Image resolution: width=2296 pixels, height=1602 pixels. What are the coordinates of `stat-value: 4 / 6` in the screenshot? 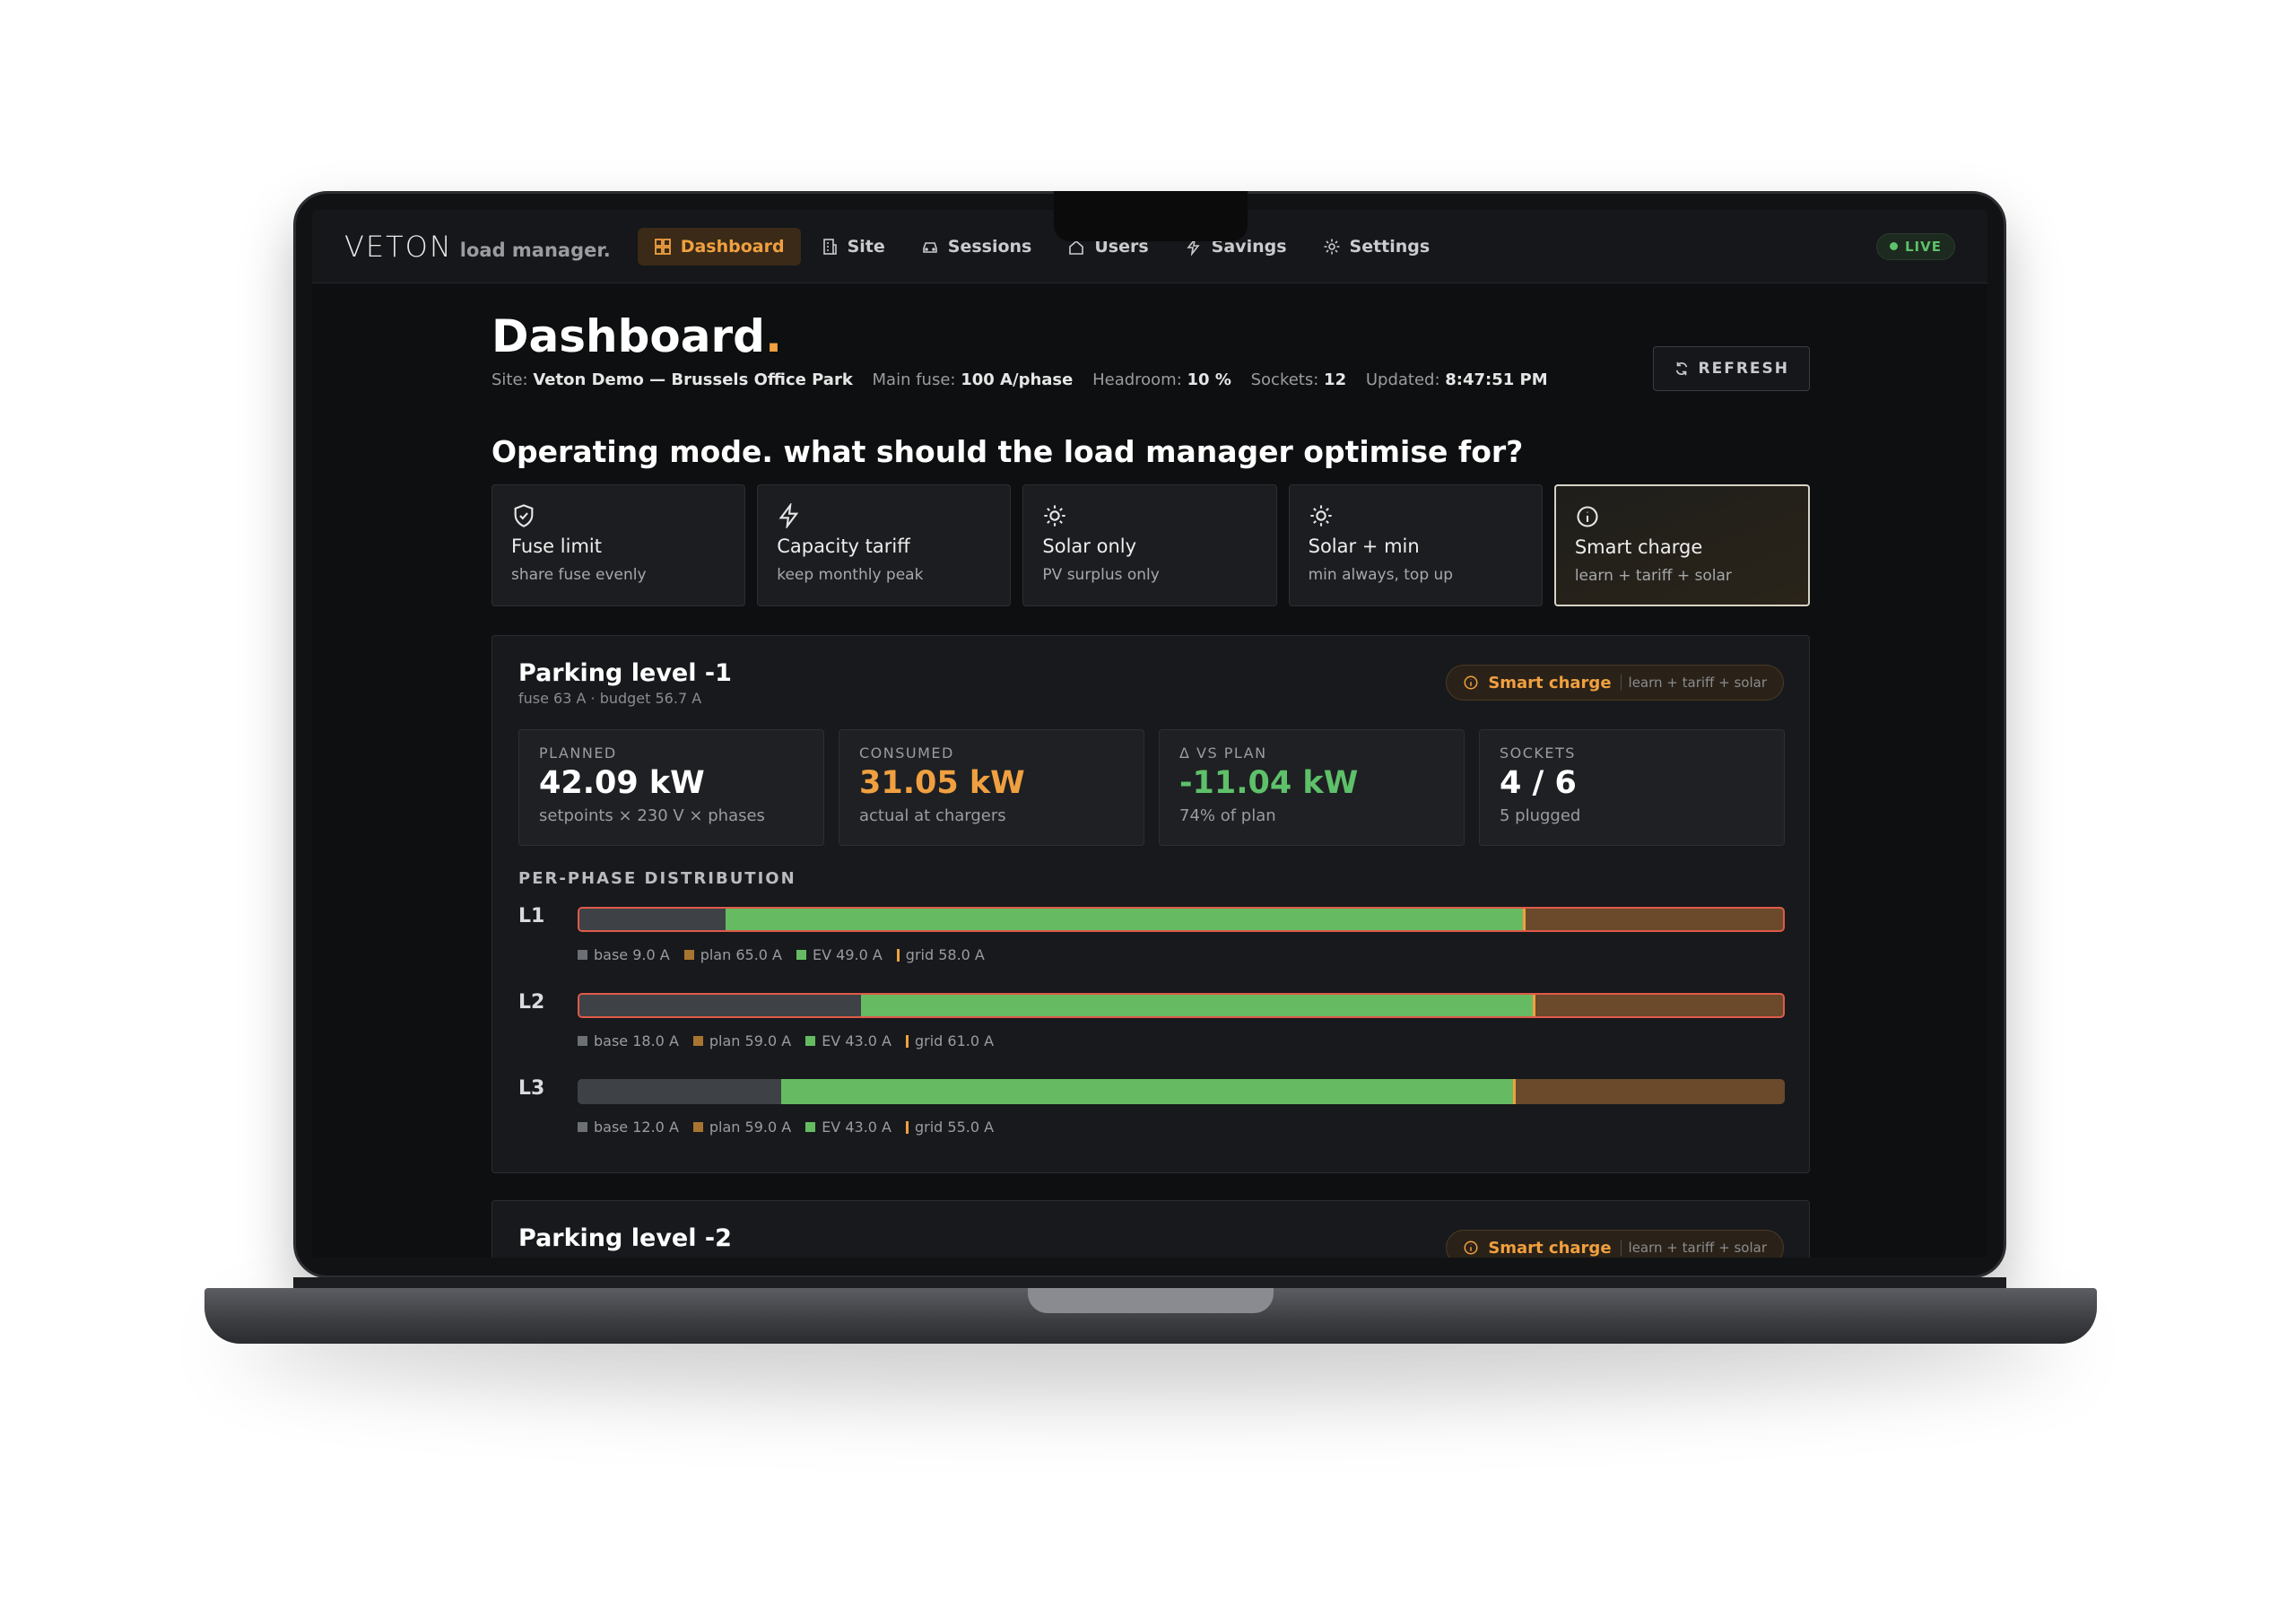 It's located at (1538, 783).